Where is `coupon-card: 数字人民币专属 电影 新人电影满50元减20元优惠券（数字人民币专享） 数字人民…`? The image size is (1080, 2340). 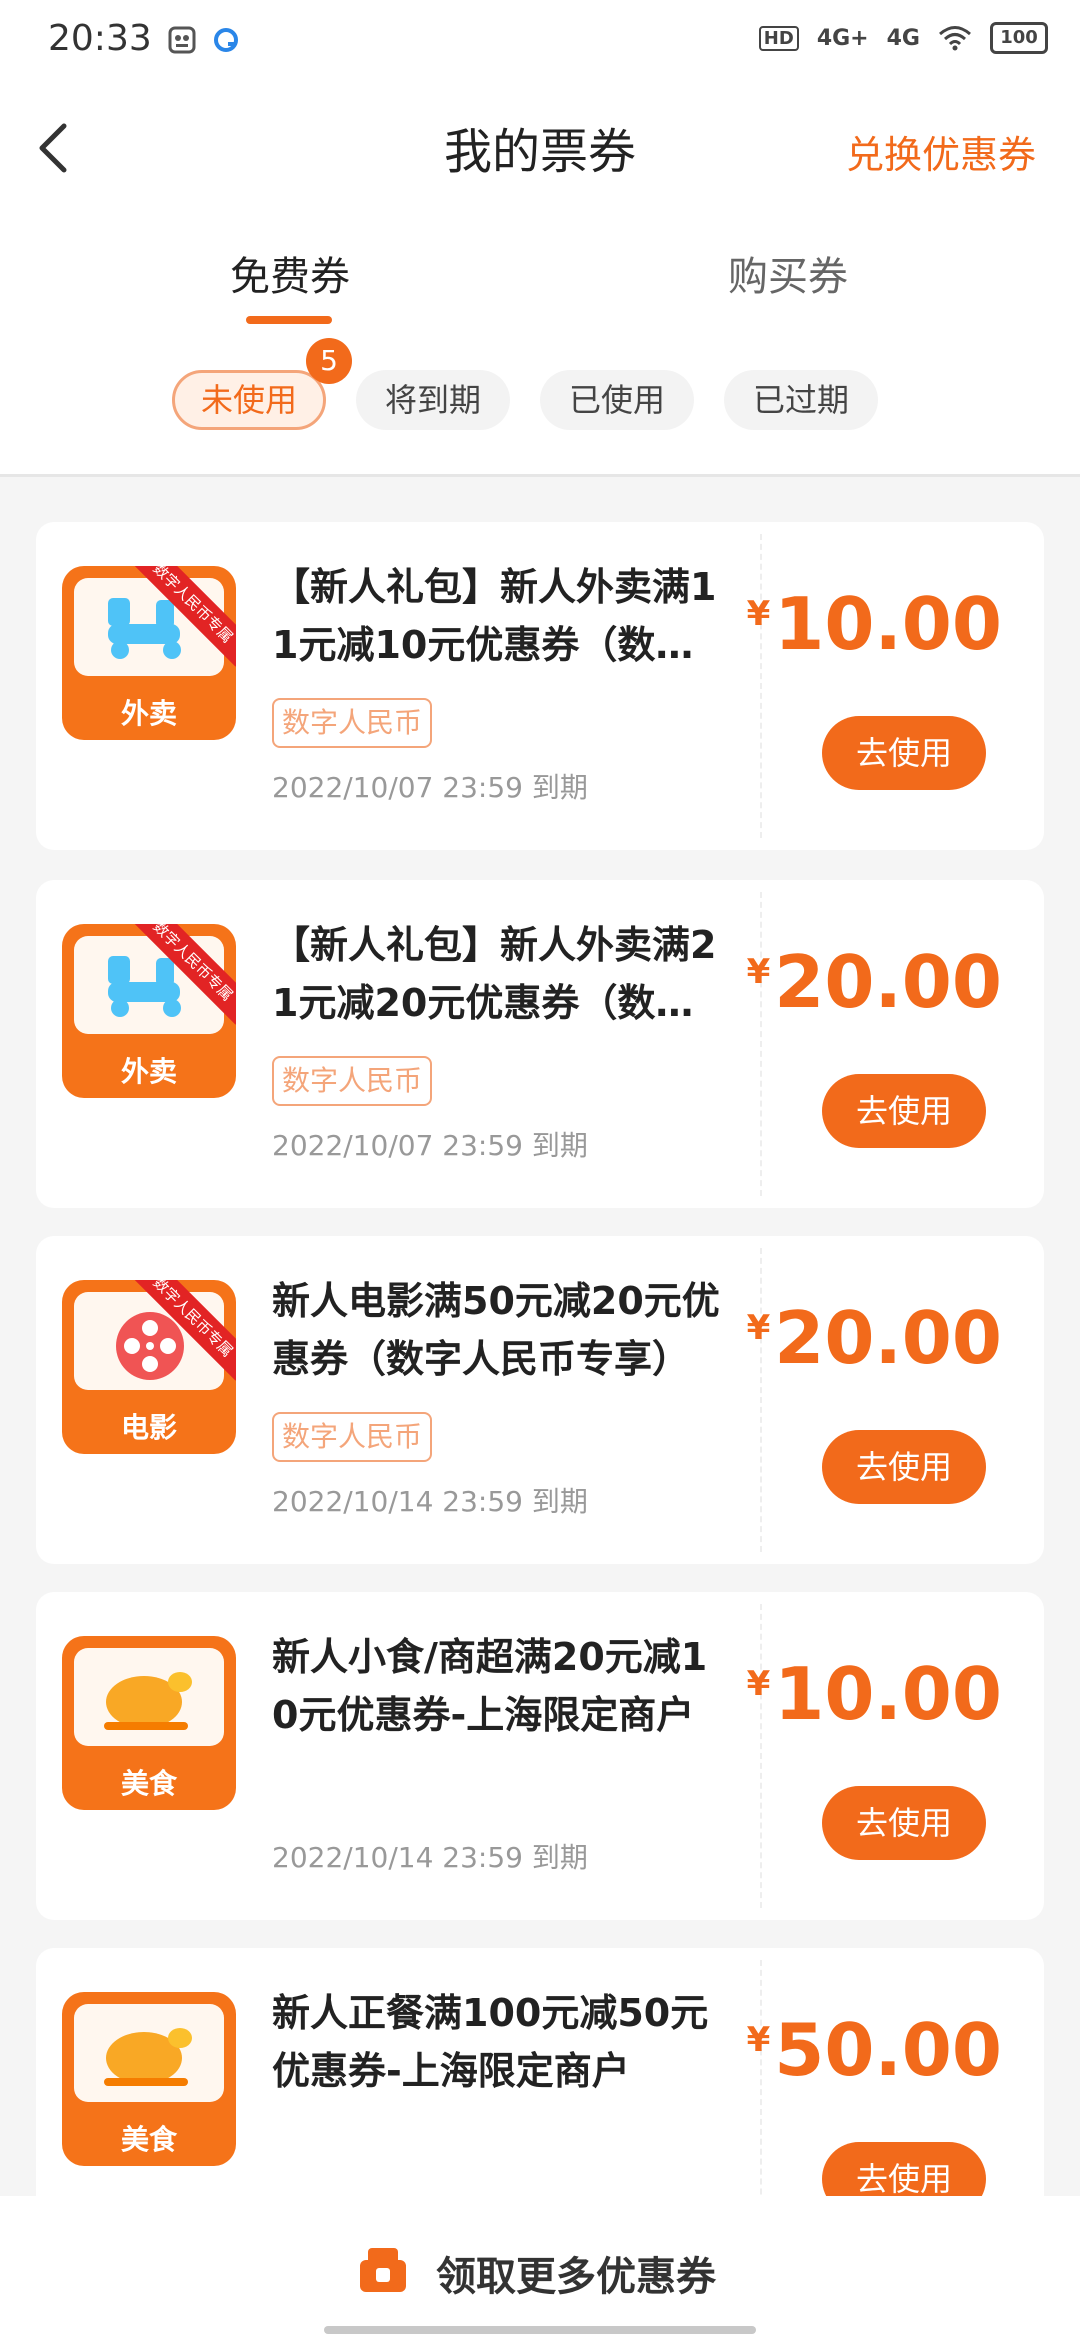
coupon-card: 数字人民币专属 电影 新人电影满50元减20元优惠券（数字人民币专享） 数字人民… is located at coordinates (540, 1400).